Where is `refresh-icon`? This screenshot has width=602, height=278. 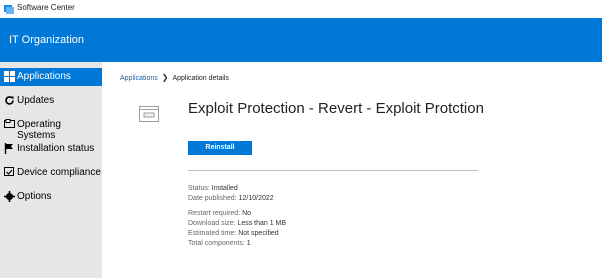
refresh-icon is located at coordinates (9, 100).